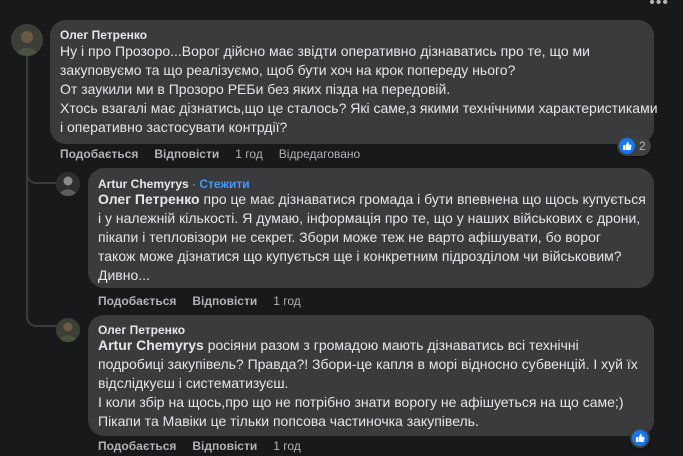 This screenshot has width=683, height=456. What do you see at coordinates (151, 345) in the screenshot?
I see `mention-link: Artur Chemyrys` at bounding box center [151, 345].